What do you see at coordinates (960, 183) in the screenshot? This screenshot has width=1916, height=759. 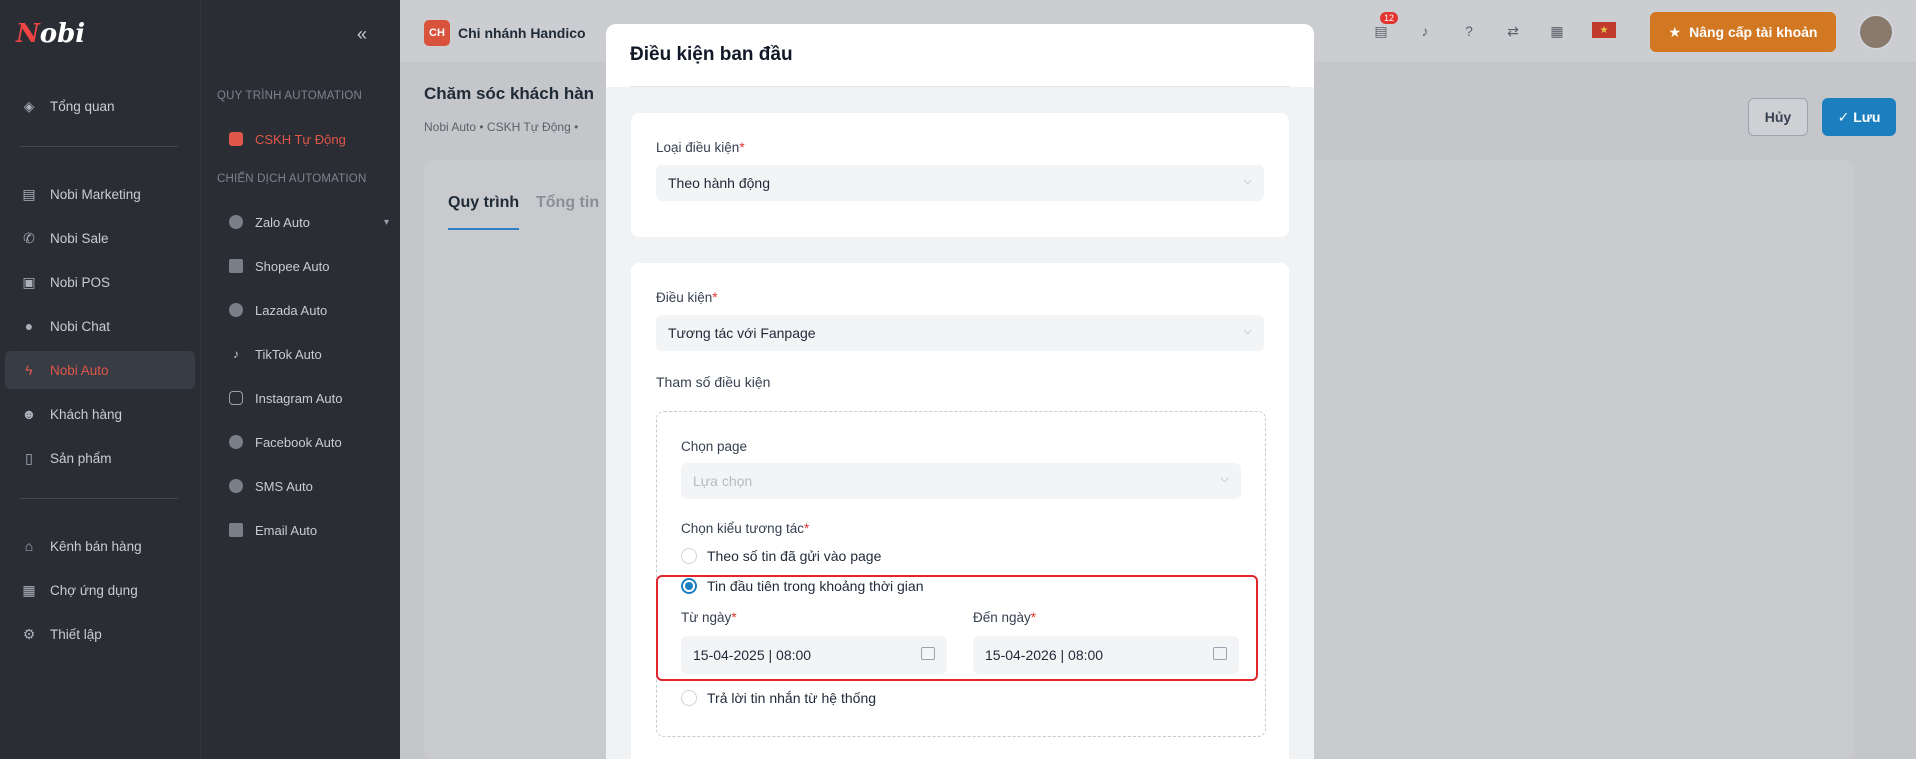 I see `condition-type-select: Theo hành động ⌵` at bounding box center [960, 183].